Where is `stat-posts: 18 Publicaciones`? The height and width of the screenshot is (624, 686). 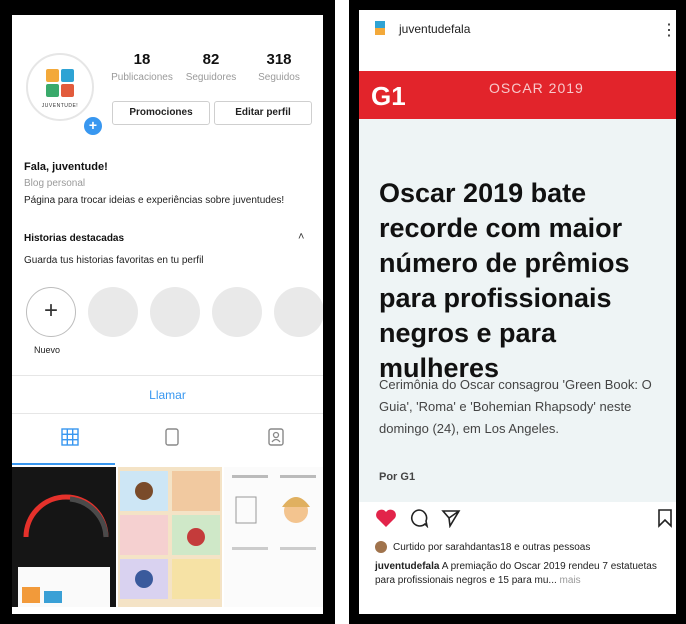
stat-posts: 18 Publicaciones is located at coordinates (142, 67).